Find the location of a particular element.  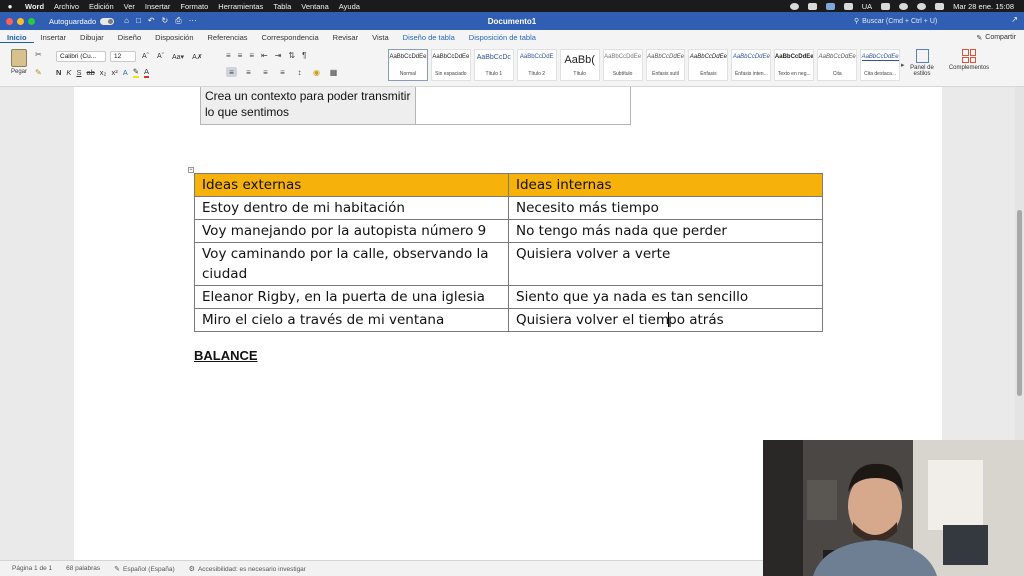

keyboard-icon is located at coordinates (848, 6).